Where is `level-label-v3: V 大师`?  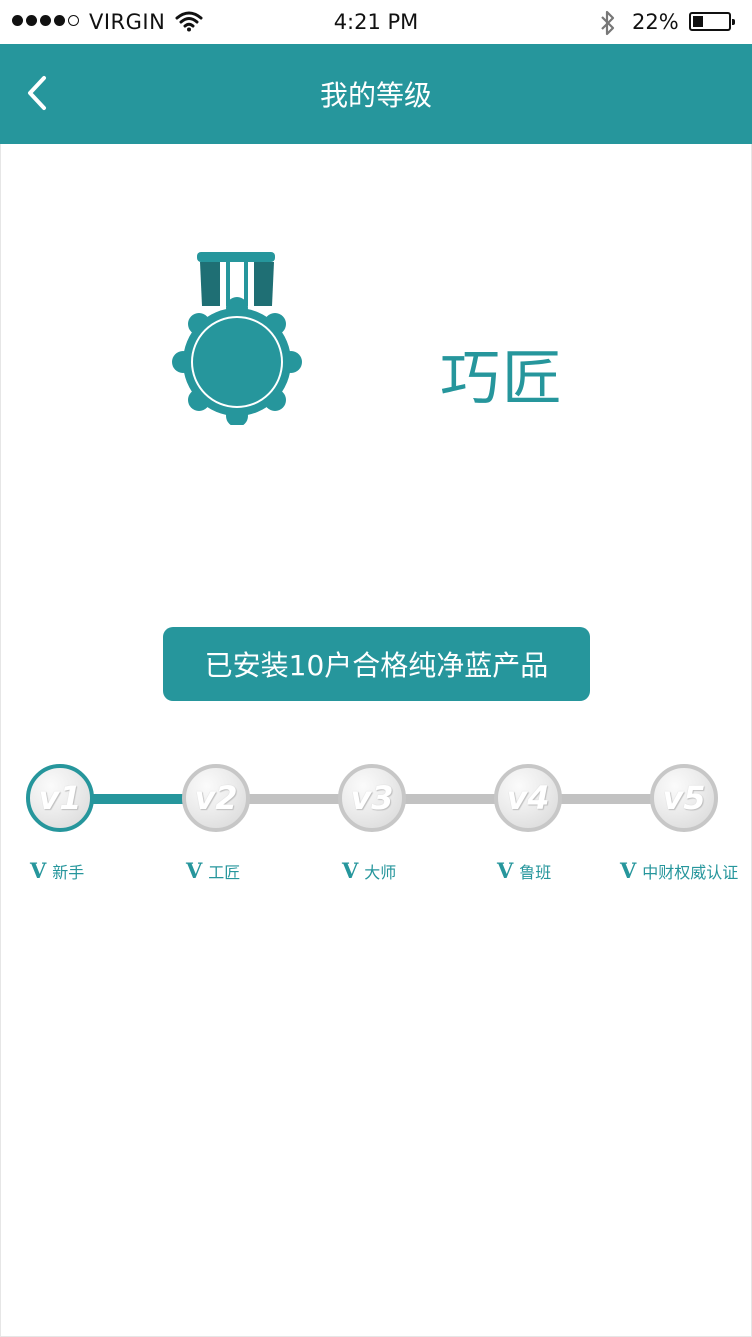
level-label-v3: V 大师 is located at coordinates (369, 870).